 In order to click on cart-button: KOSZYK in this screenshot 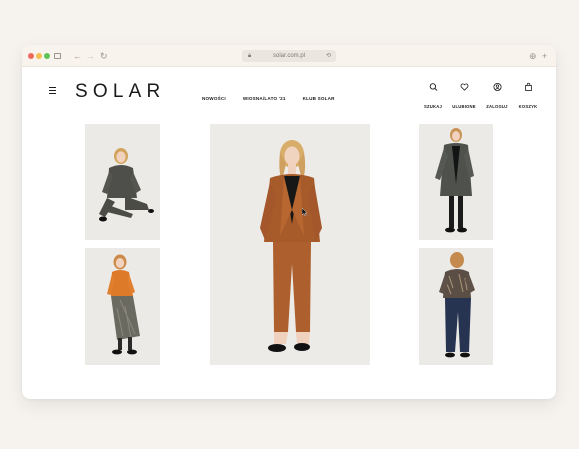, I will do `click(528, 97)`.